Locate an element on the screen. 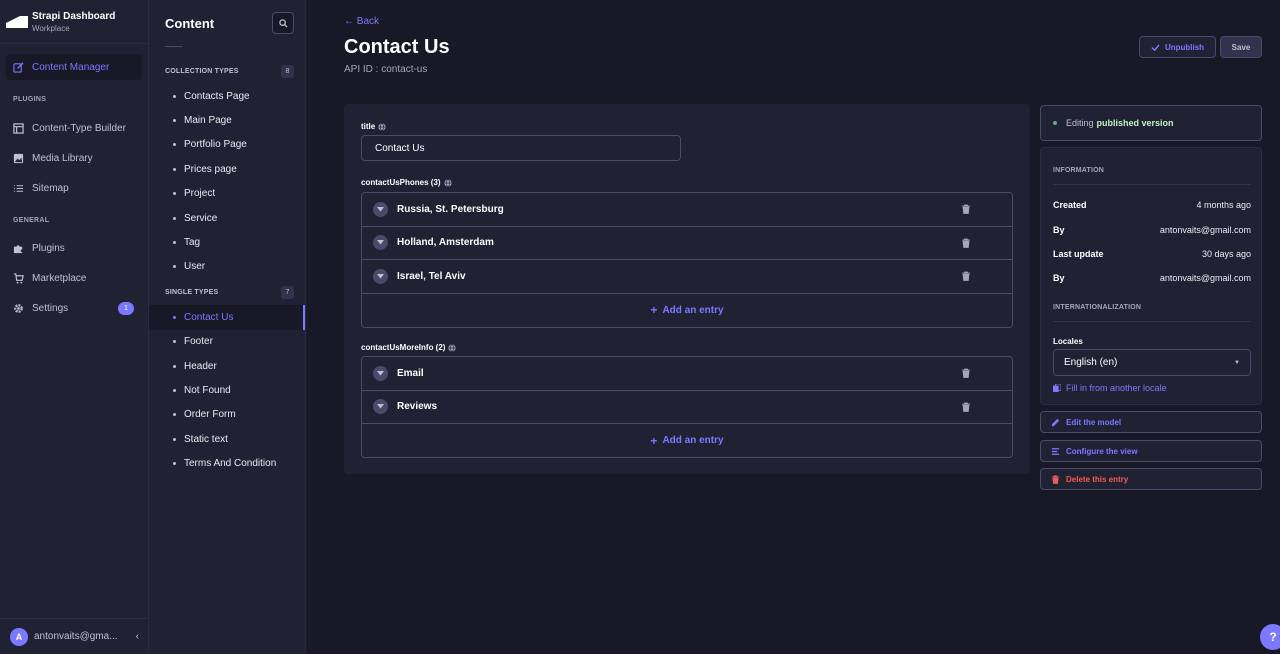 This screenshot has width=1280, height=654. created-by-row: By antonvaits@gmail.com is located at coordinates (1152, 230).